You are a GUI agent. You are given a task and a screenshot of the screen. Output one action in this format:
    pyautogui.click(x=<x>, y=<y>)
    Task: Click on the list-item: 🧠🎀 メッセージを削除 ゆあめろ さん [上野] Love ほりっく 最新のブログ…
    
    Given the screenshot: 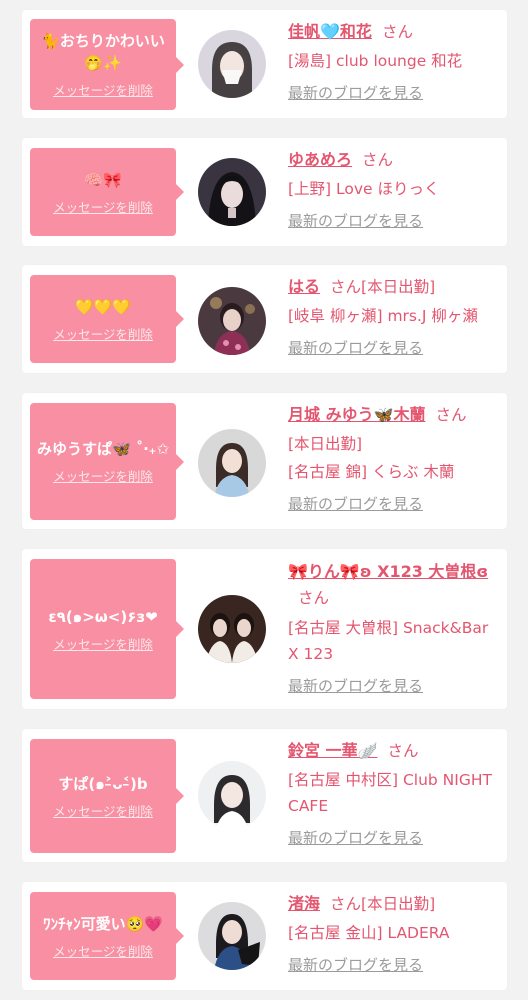 What is the action you would take?
    pyautogui.click(x=264, y=192)
    